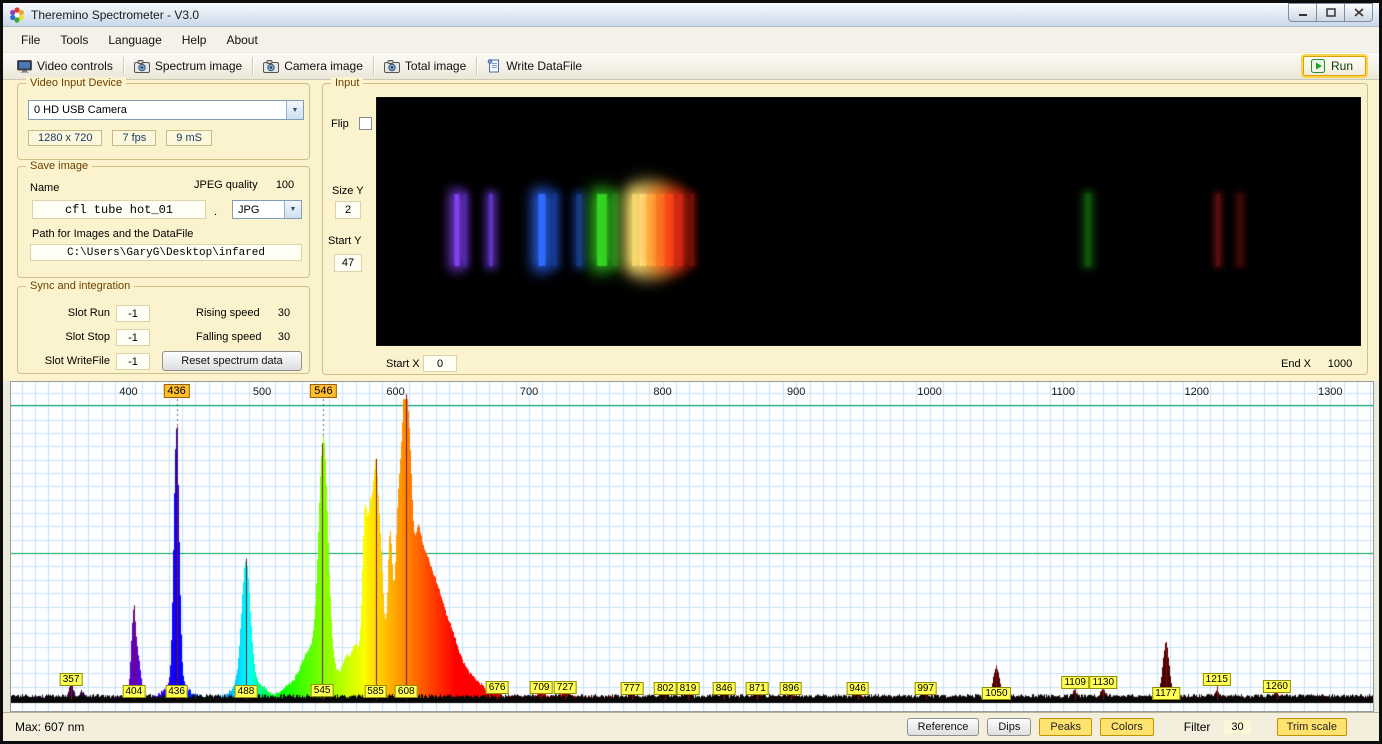 The image size is (1382, 744). What do you see at coordinates (1197, 727) in the screenshot?
I see `filter-label: Filter` at bounding box center [1197, 727].